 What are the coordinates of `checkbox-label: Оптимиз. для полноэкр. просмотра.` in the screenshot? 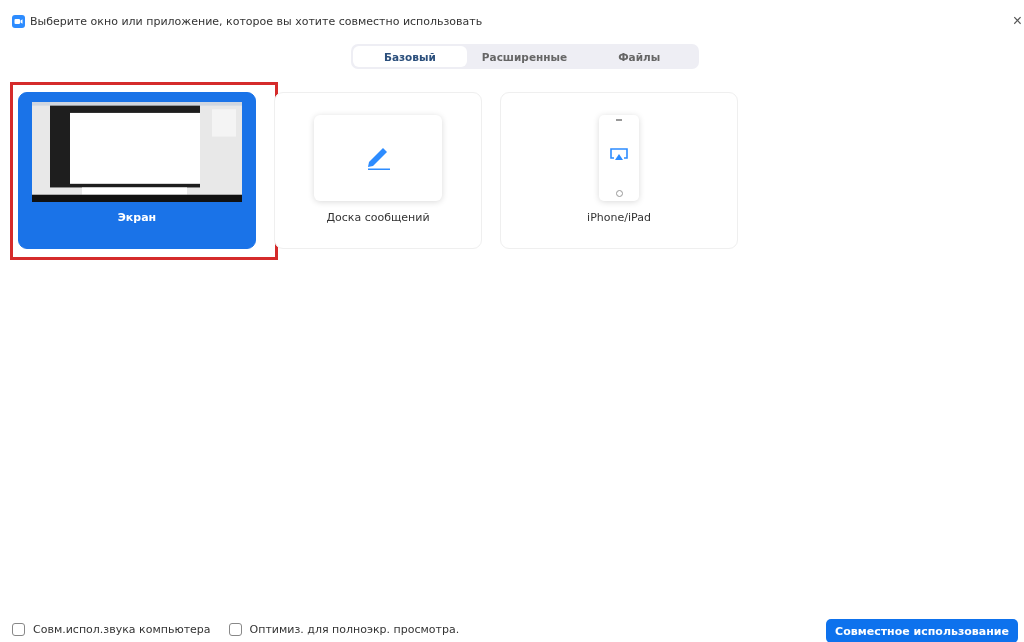 It's located at (354, 629).